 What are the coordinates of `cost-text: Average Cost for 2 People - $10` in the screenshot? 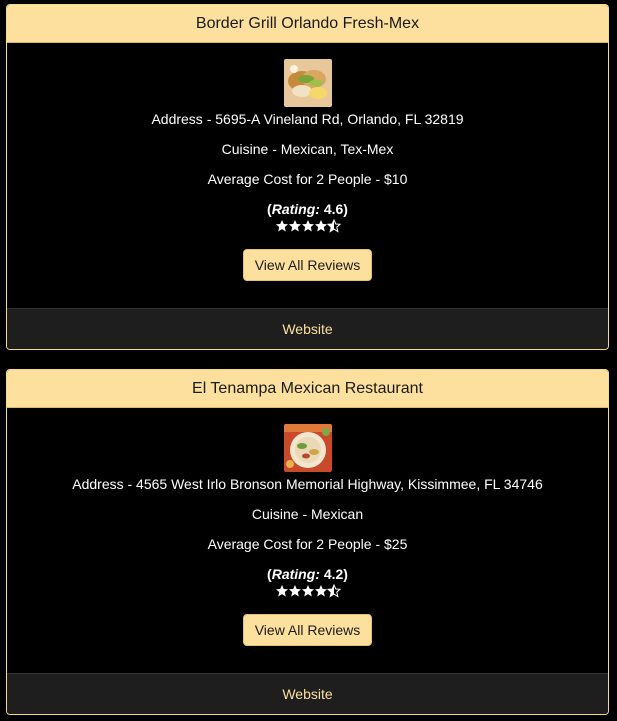 It's located at (307, 179).